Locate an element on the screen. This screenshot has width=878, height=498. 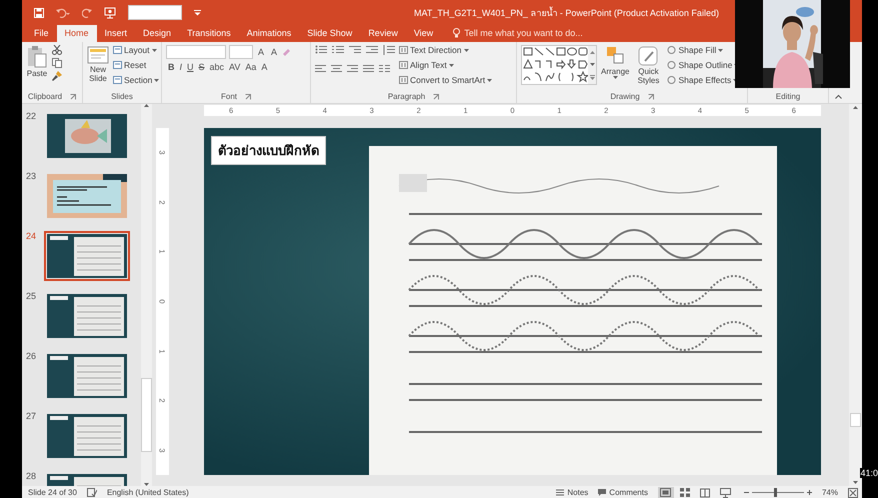
font-size-field is located at coordinates (241, 52).